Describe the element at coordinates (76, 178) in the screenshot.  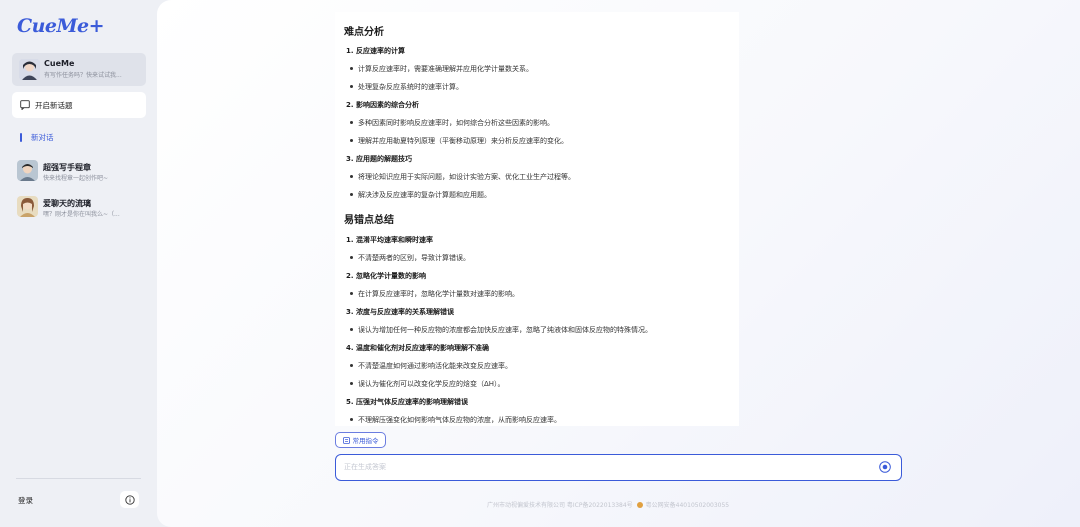
I see `conversation-subtitle: 快来找程章一起创作吧~` at that location.